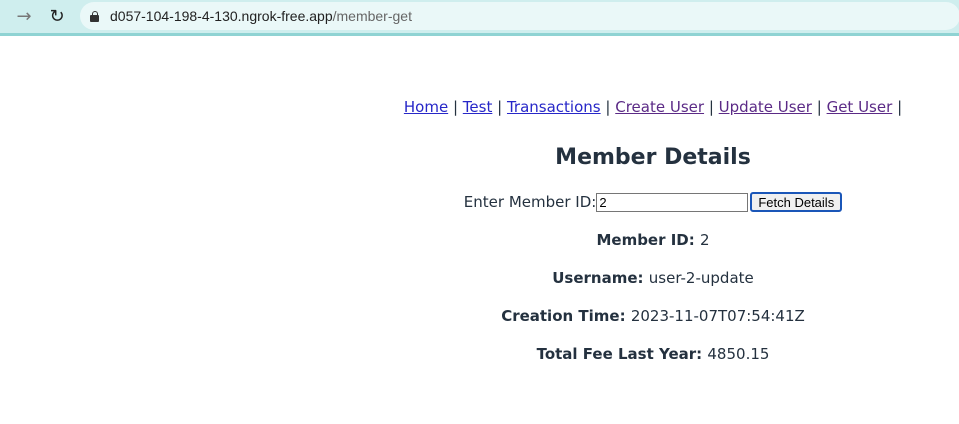  Describe the element at coordinates (24, 16) in the screenshot. I see `forward-arrow-icon: →` at that location.